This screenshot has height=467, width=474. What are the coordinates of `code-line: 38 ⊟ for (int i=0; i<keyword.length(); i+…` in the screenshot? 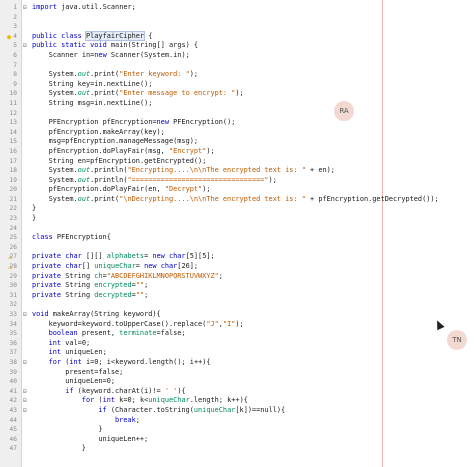 It's located at (237, 363).